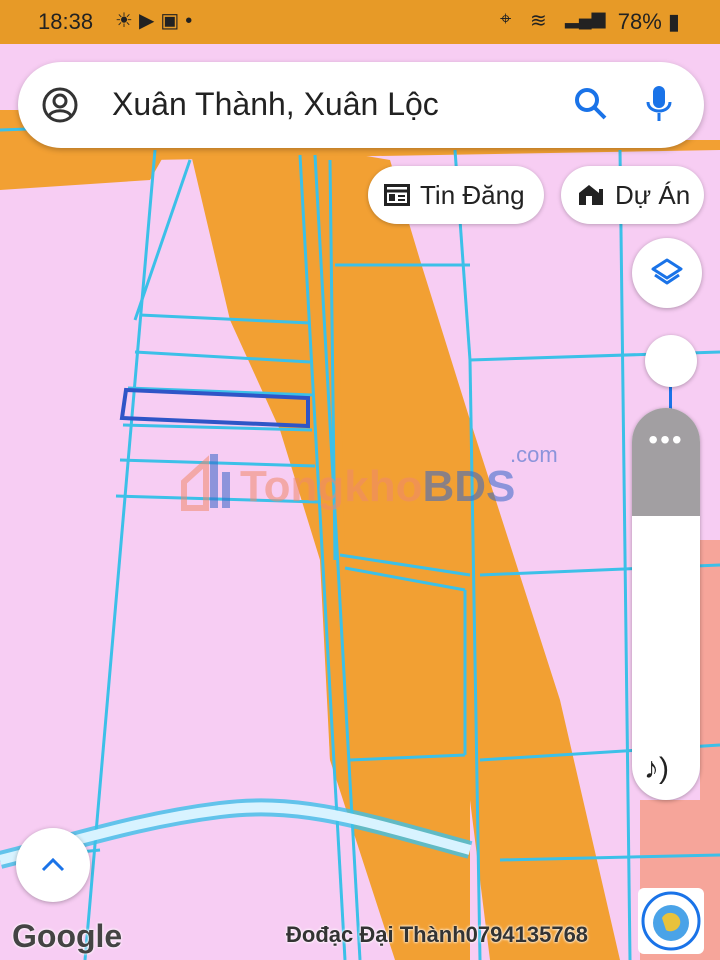 The height and width of the screenshot is (960, 720). What do you see at coordinates (648, 21) in the screenshot?
I see `battery-level: 78% ▮` at bounding box center [648, 21].